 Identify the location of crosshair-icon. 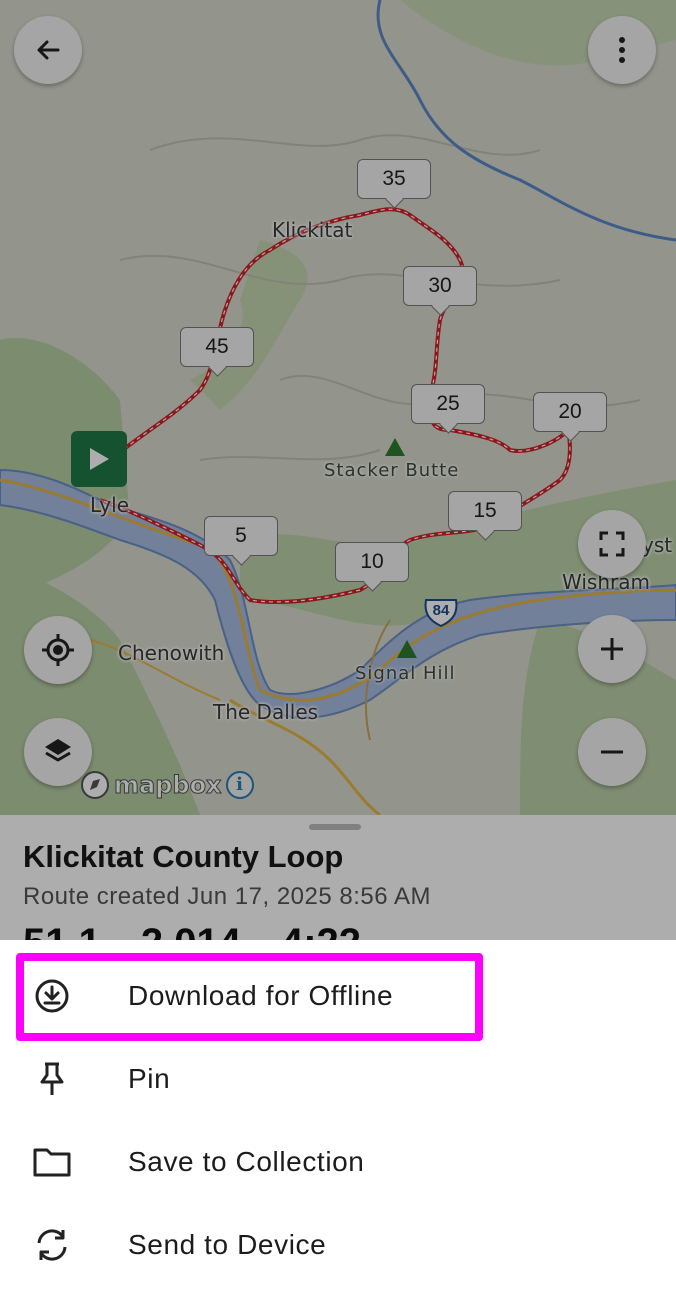
(58, 650).